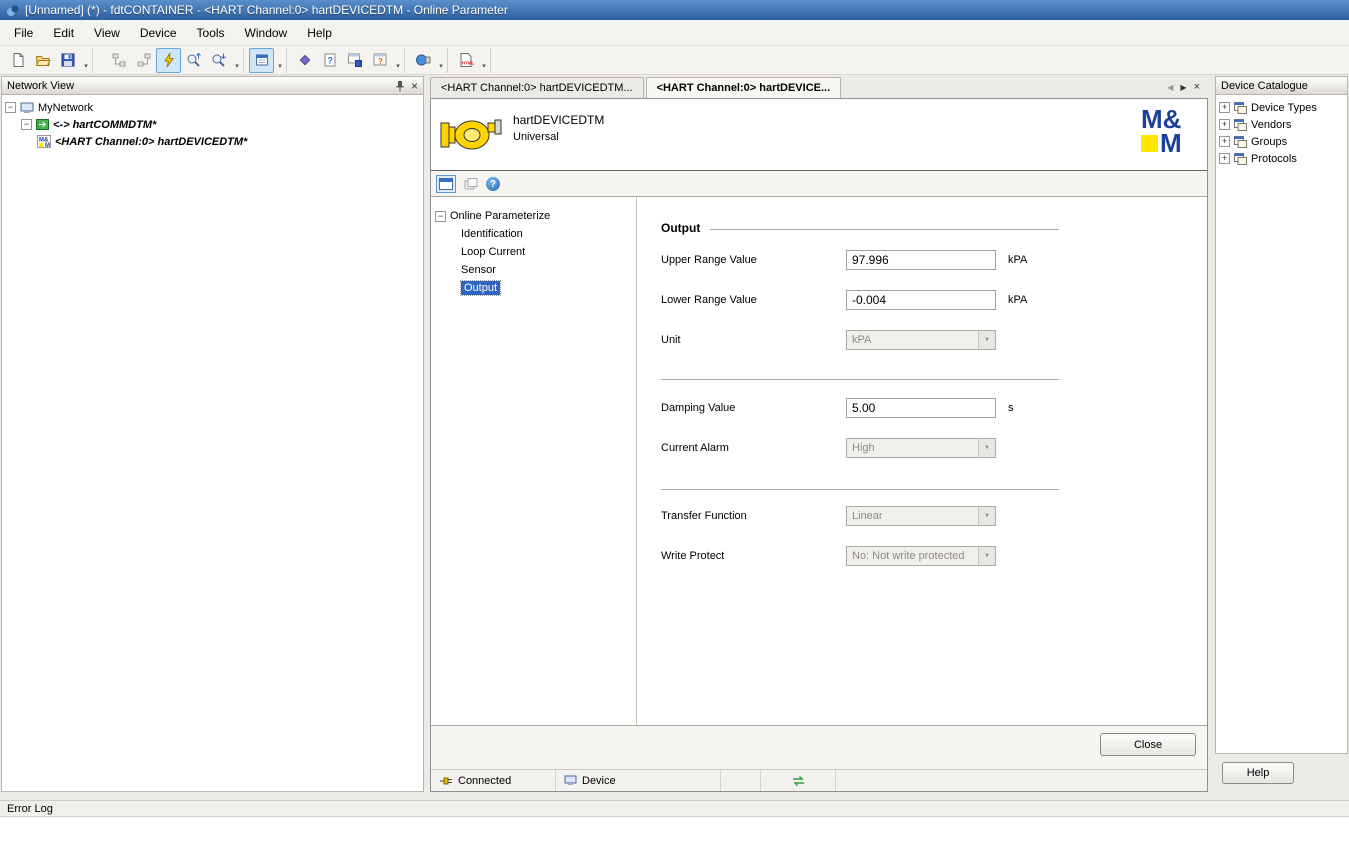 Image resolution: width=1349 pixels, height=850 pixels. What do you see at coordinates (674, 33) in the screenshot?
I see `menu-bar: File Edit View Device Tools Window Help` at bounding box center [674, 33].